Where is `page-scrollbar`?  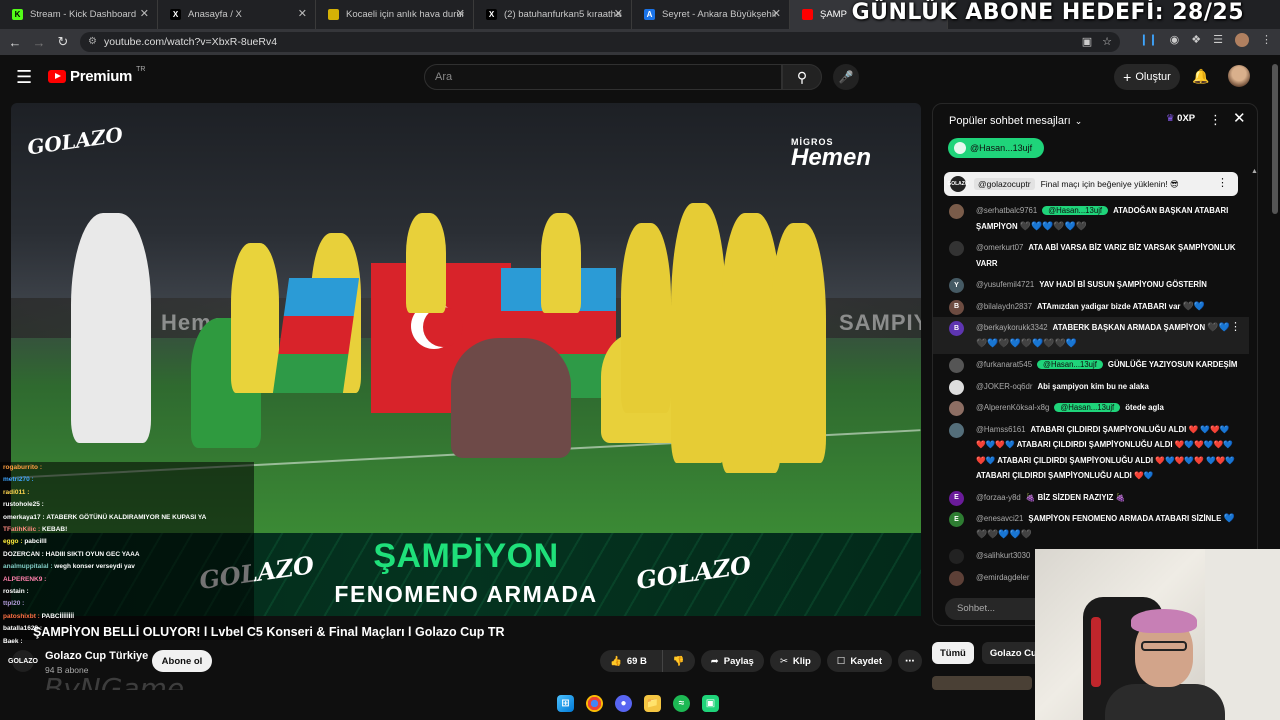 page-scrollbar is located at coordinates (1275, 139).